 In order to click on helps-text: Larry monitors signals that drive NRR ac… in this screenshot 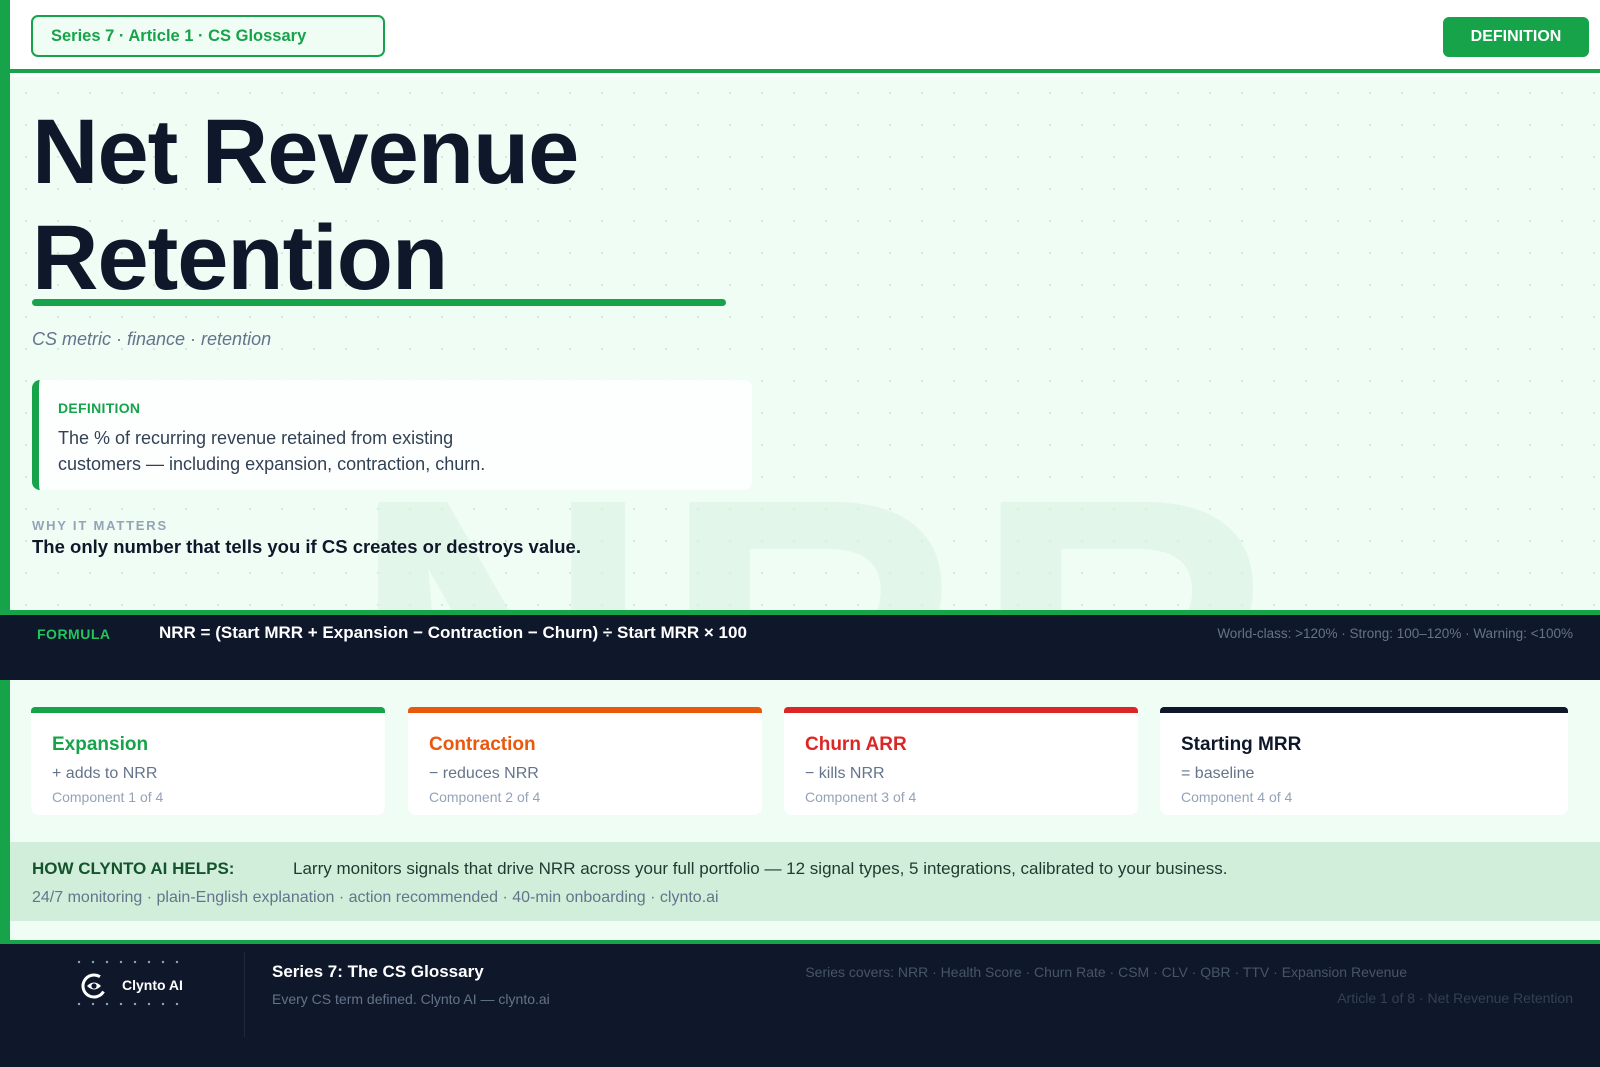, I will do `click(760, 868)`.